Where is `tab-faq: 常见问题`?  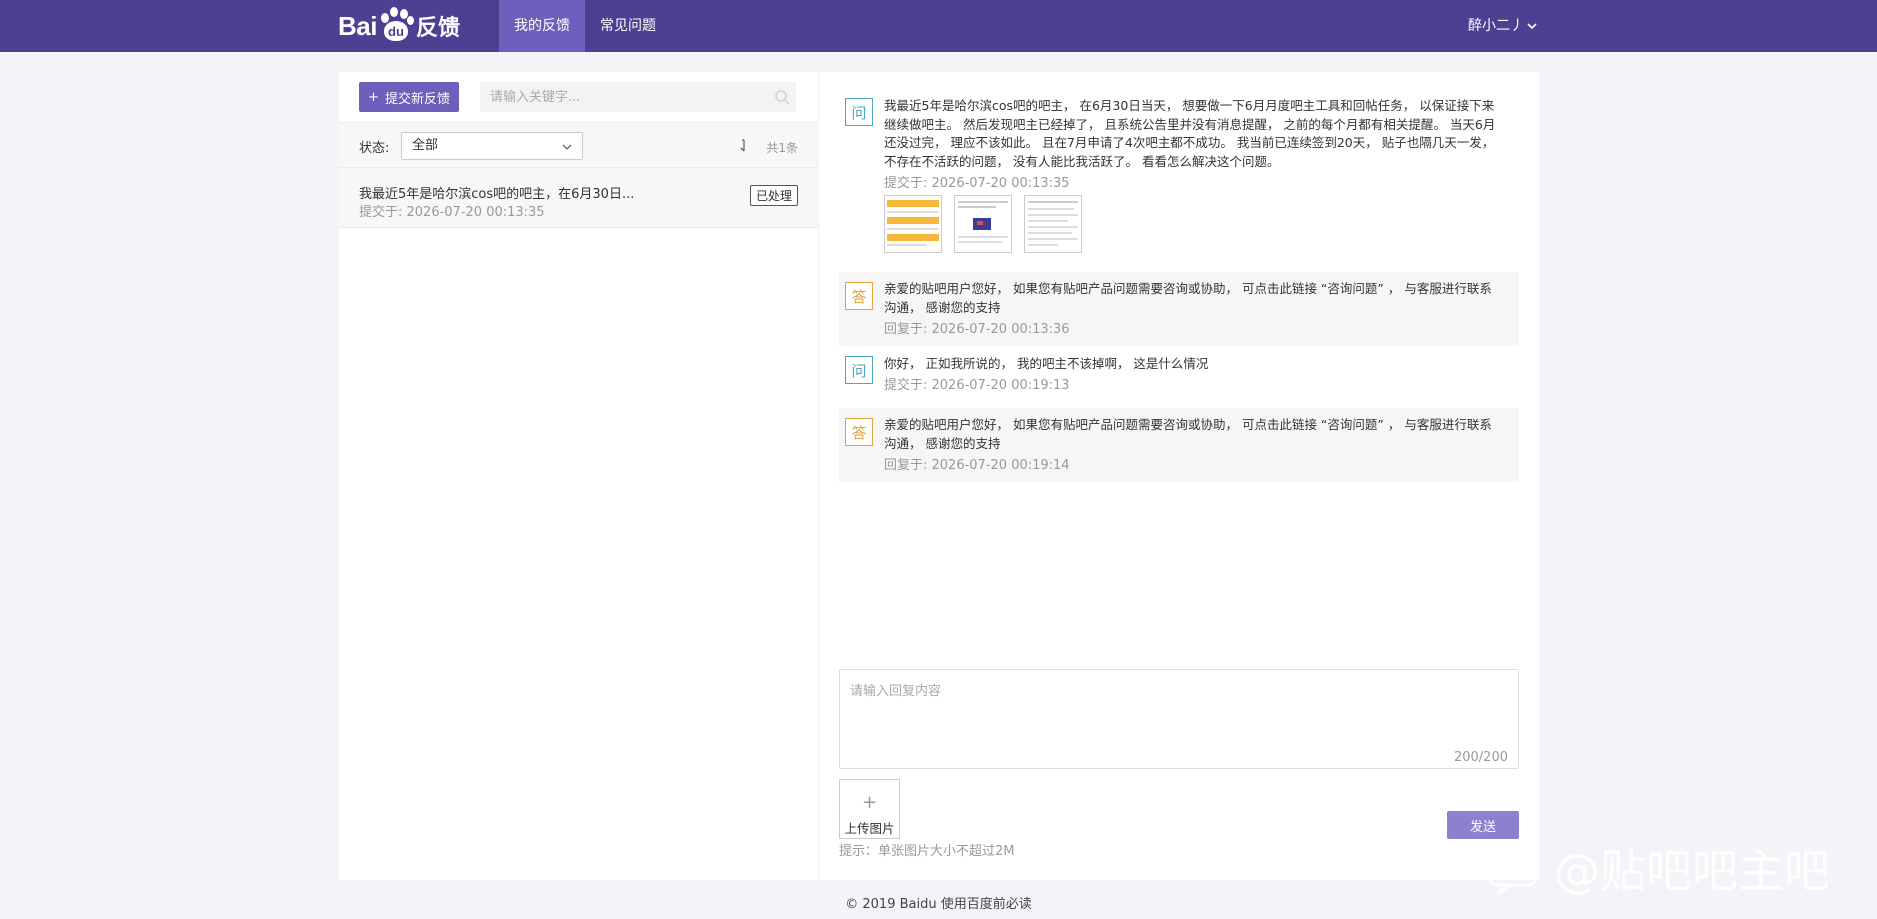
tab-faq: 常见问题 is located at coordinates (628, 26).